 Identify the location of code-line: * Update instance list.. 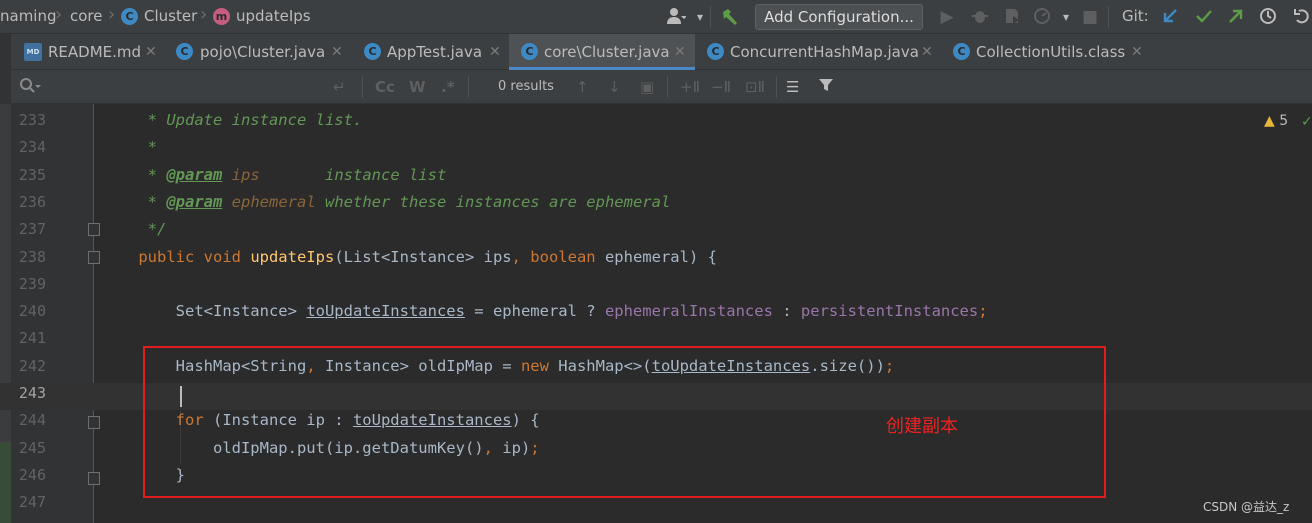
(232, 120).